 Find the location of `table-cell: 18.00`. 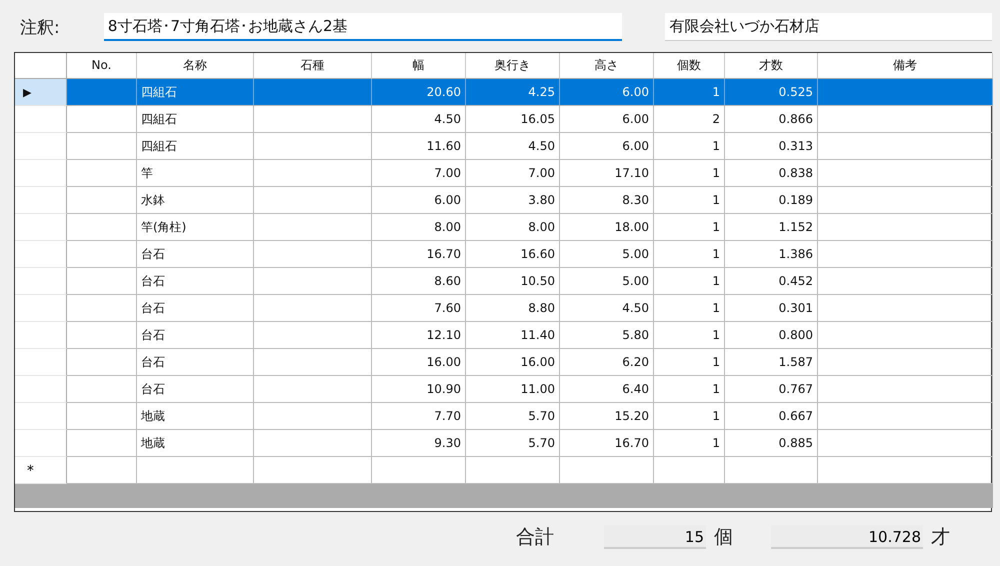

table-cell: 18.00 is located at coordinates (607, 227).